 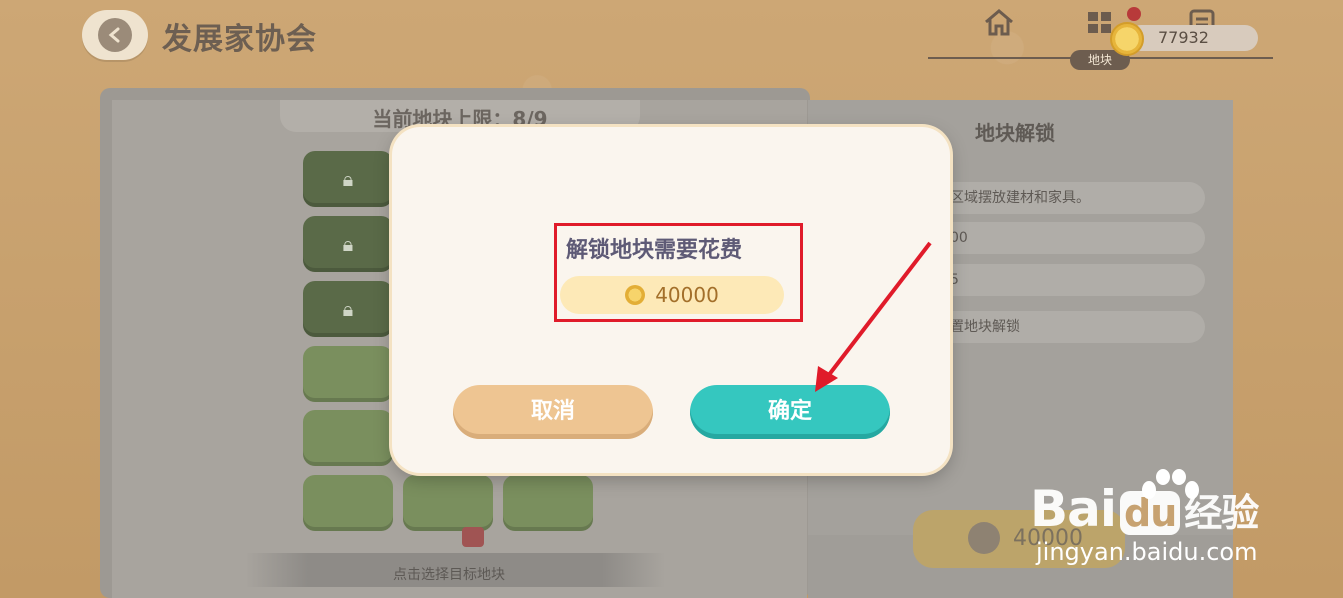 What do you see at coordinates (1147, 552) in the screenshot?
I see `watermark-site: jingyan.baidu.com` at bounding box center [1147, 552].